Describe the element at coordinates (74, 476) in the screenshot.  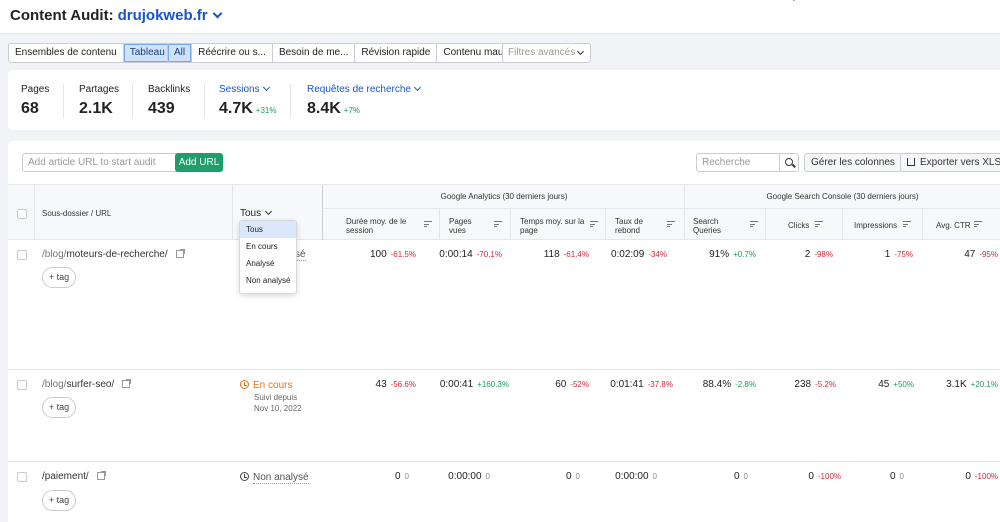
I see `url-link: /paiement/` at that location.